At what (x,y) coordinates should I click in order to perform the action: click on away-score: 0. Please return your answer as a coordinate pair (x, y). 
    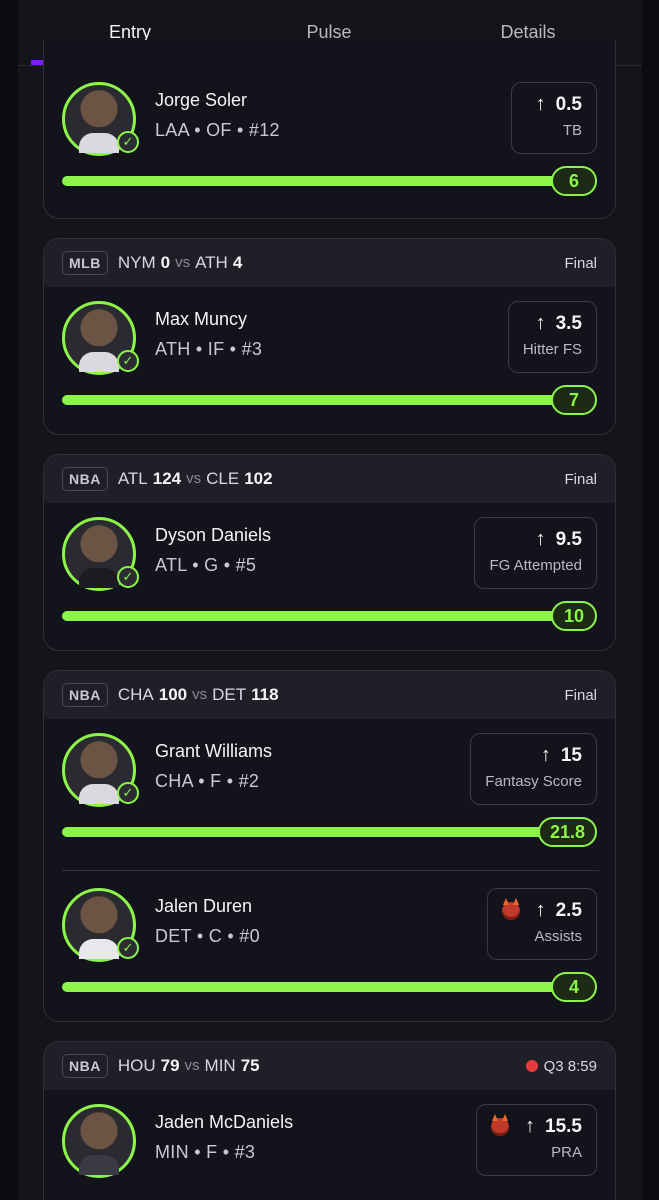
    Looking at the image, I should click on (165, 262).